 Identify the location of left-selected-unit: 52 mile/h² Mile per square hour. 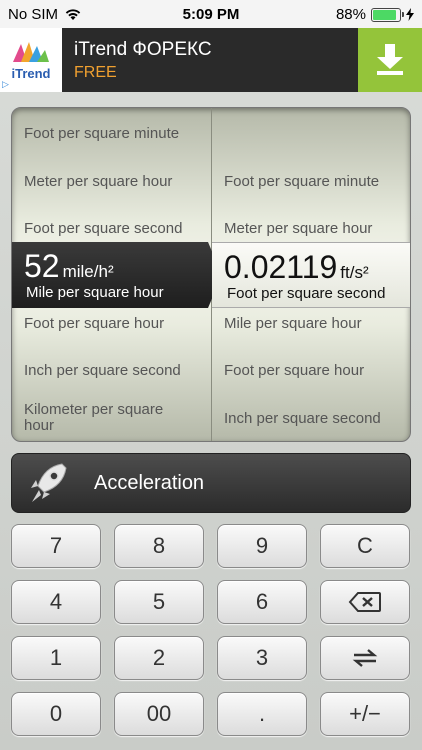
(117, 275).